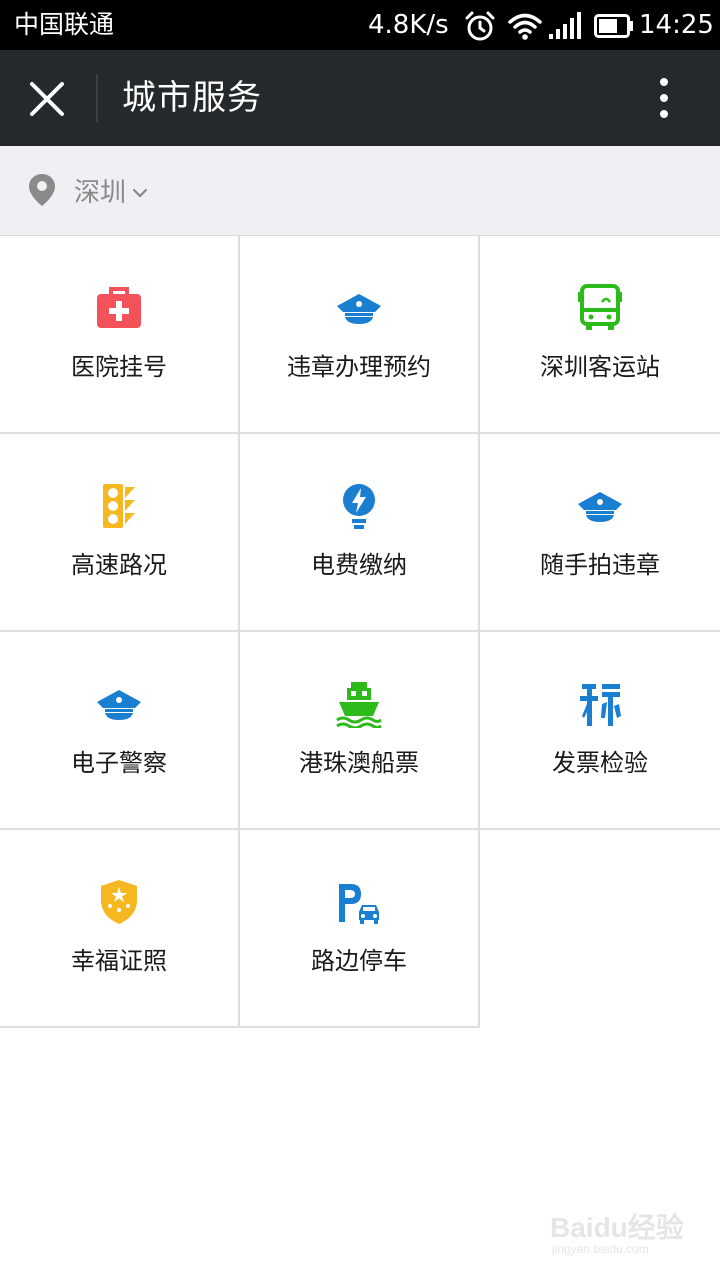 The image size is (720, 1280). Describe the element at coordinates (359, 565) in the screenshot. I see `service-label: 电费缴纳` at that location.